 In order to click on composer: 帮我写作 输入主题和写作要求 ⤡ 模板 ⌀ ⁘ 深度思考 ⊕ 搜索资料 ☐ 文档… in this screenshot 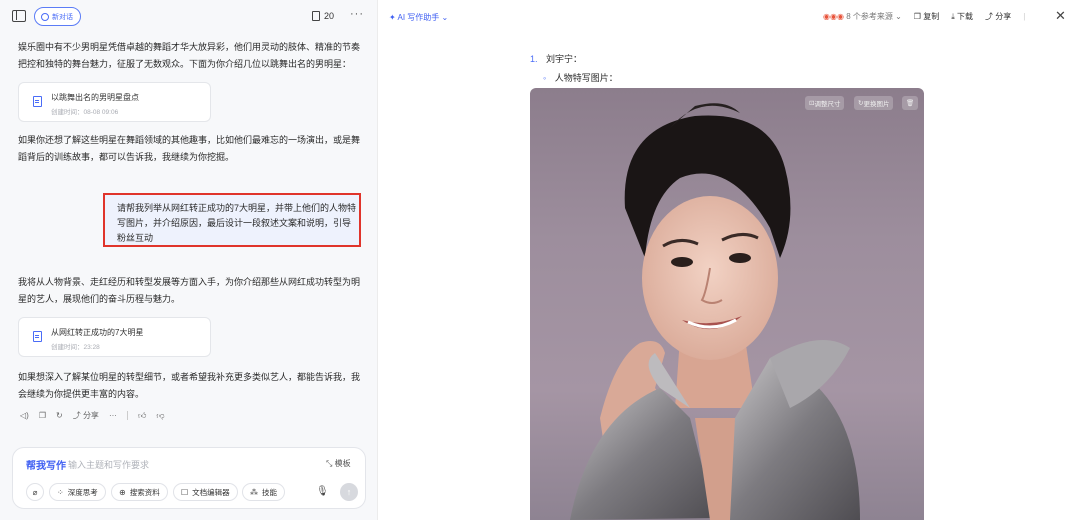, I will do `click(189, 478)`.